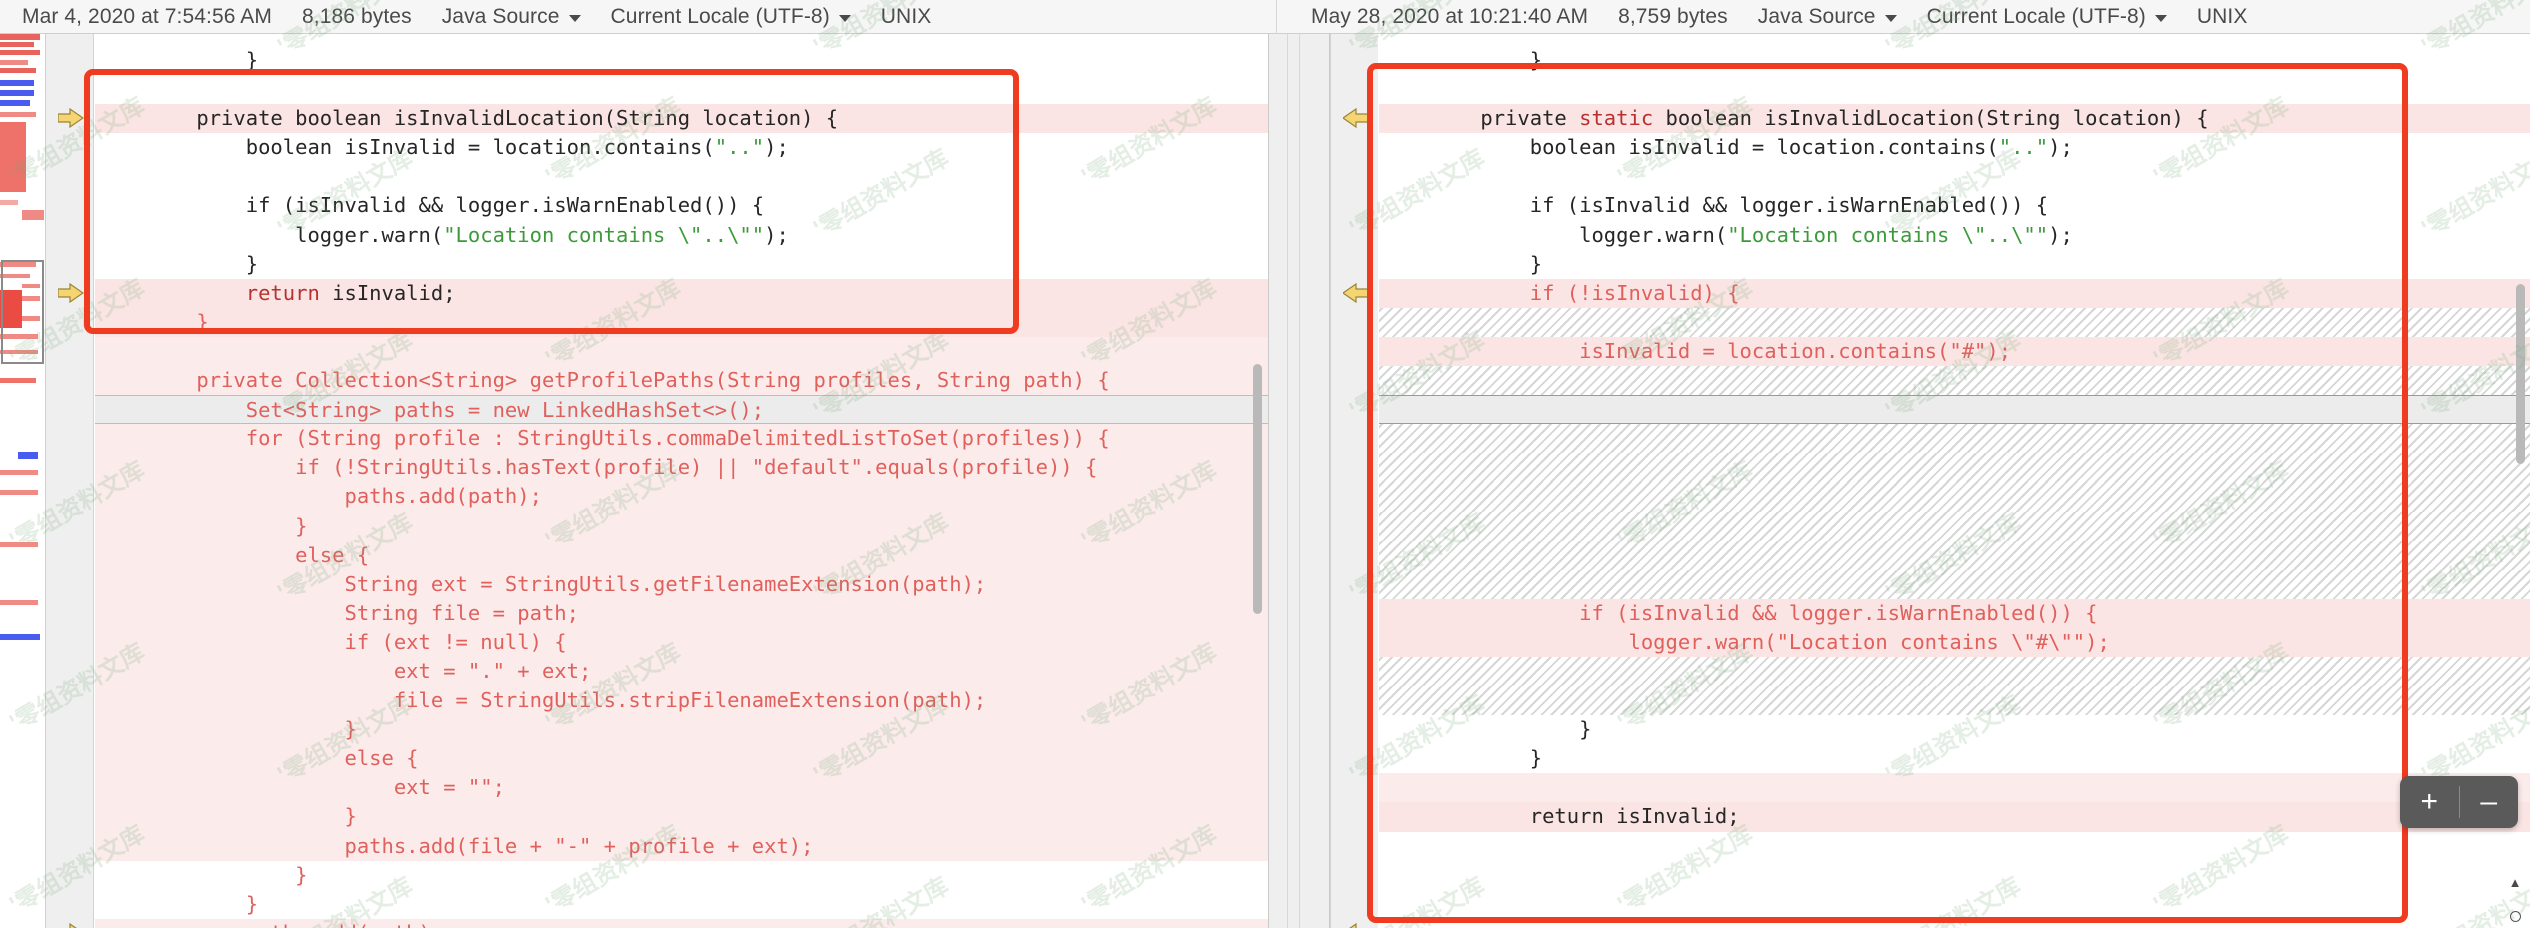  I want to click on code-token: String file = path;, so click(363, 612).